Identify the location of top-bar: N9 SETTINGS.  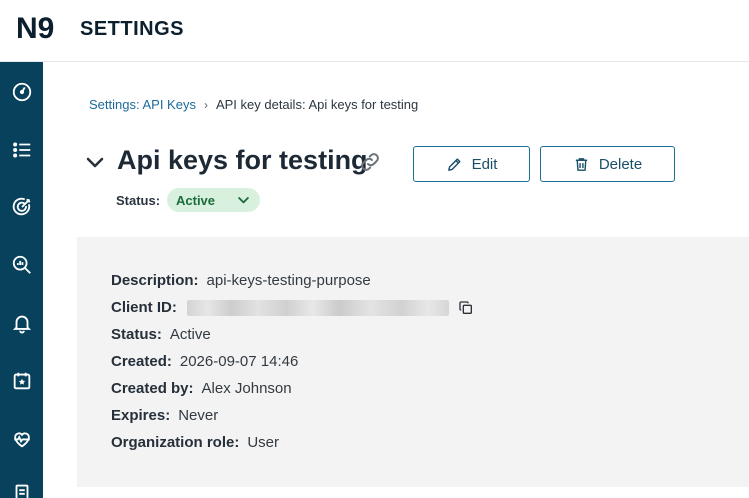
(374, 31).